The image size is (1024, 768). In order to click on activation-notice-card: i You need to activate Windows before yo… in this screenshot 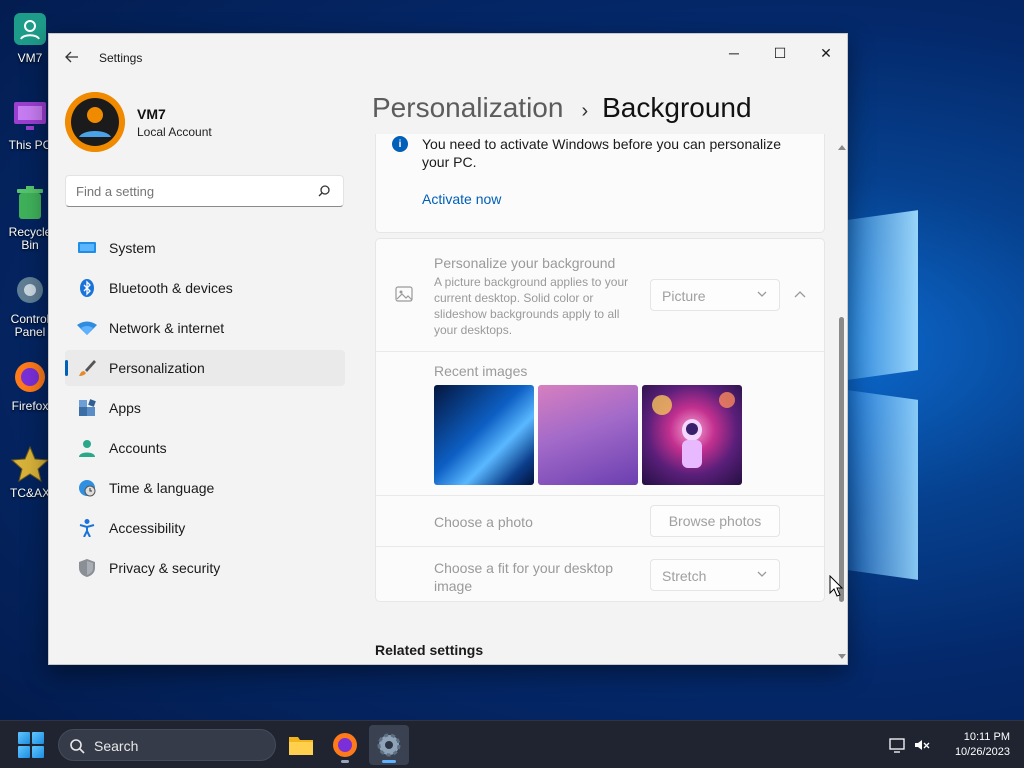, I will do `click(600, 183)`.